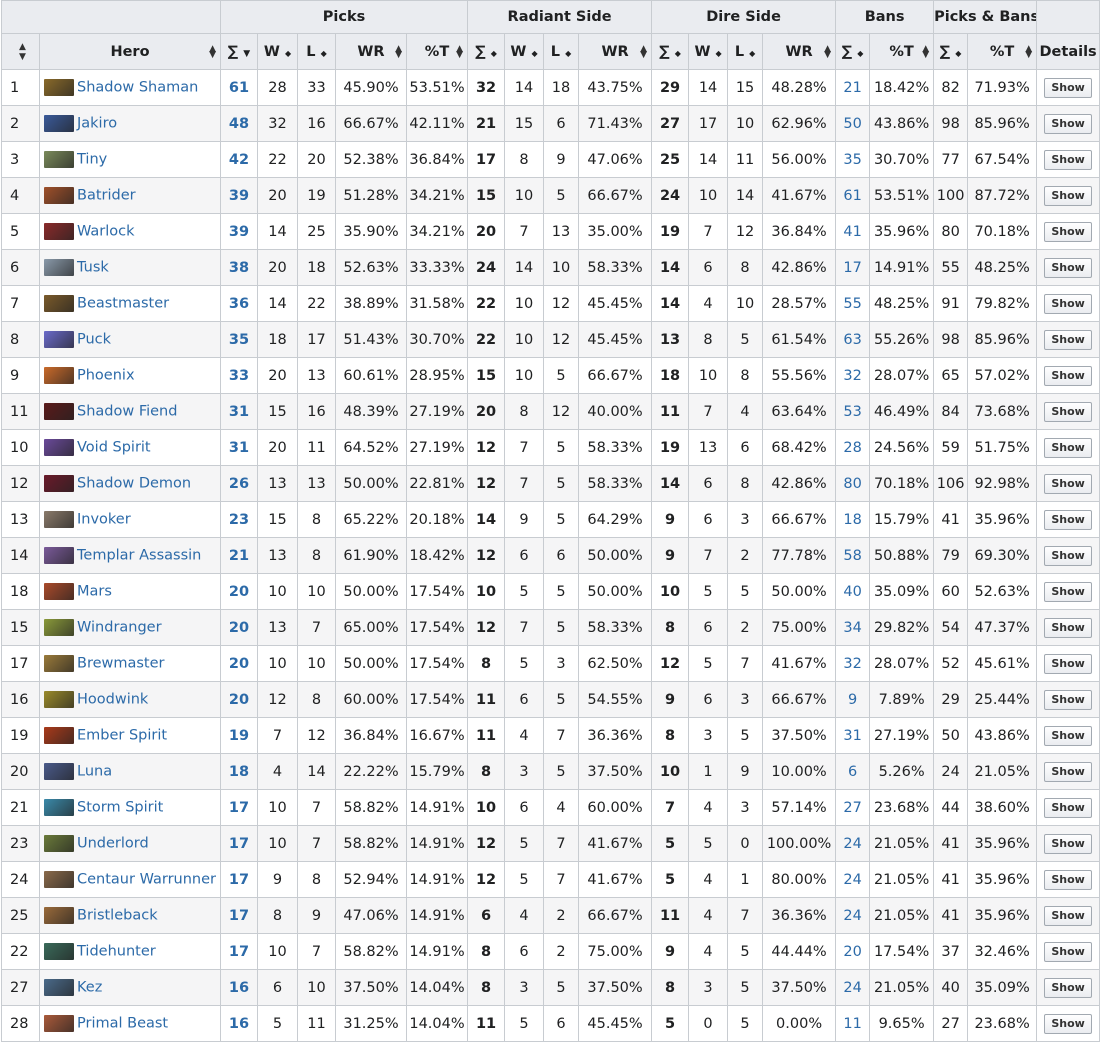 The image size is (1100, 1042). I want to click on picks-total-link: 26, so click(239, 484).